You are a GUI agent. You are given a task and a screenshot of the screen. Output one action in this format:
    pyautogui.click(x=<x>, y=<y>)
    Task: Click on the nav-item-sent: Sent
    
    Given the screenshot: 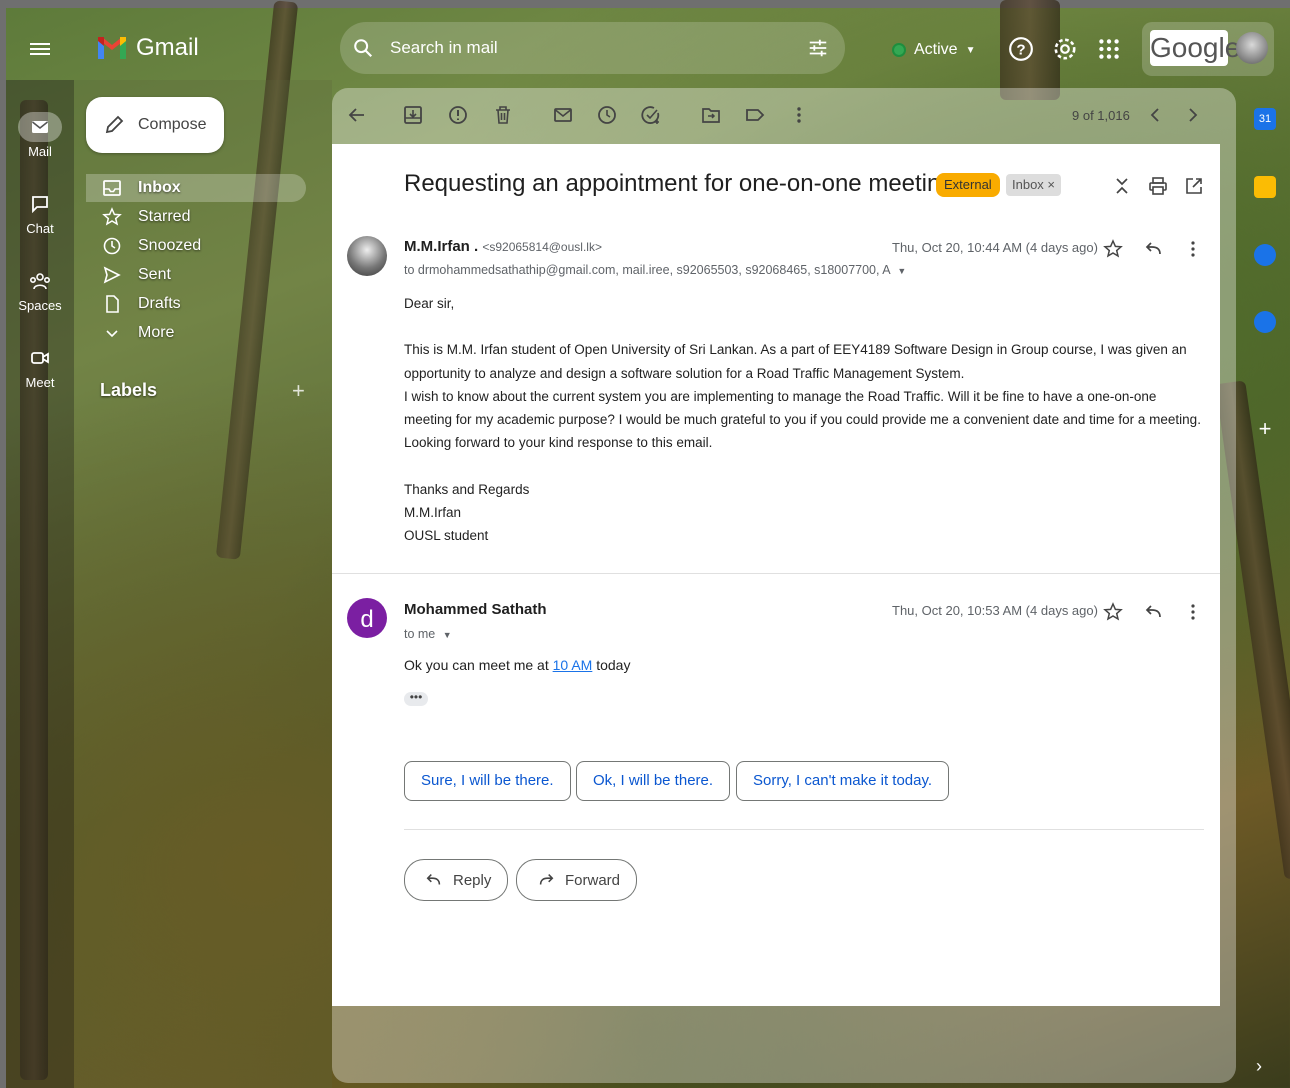 What is the action you would take?
    pyautogui.click(x=196, y=275)
    